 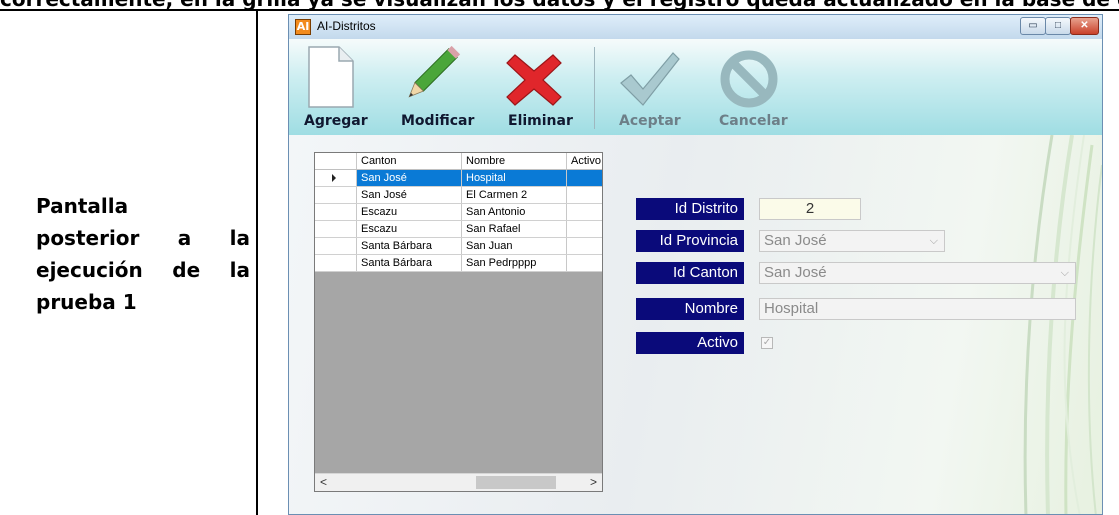 I want to click on blank-page-icon, so click(x=331, y=77).